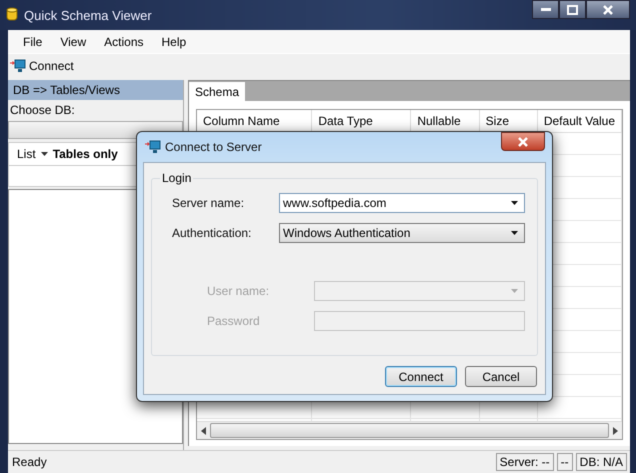 Image resolution: width=636 pixels, height=473 pixels. Describe the element at coordinates (123, 41) in the screenshot. I see `menu-item: Actions` at that location.